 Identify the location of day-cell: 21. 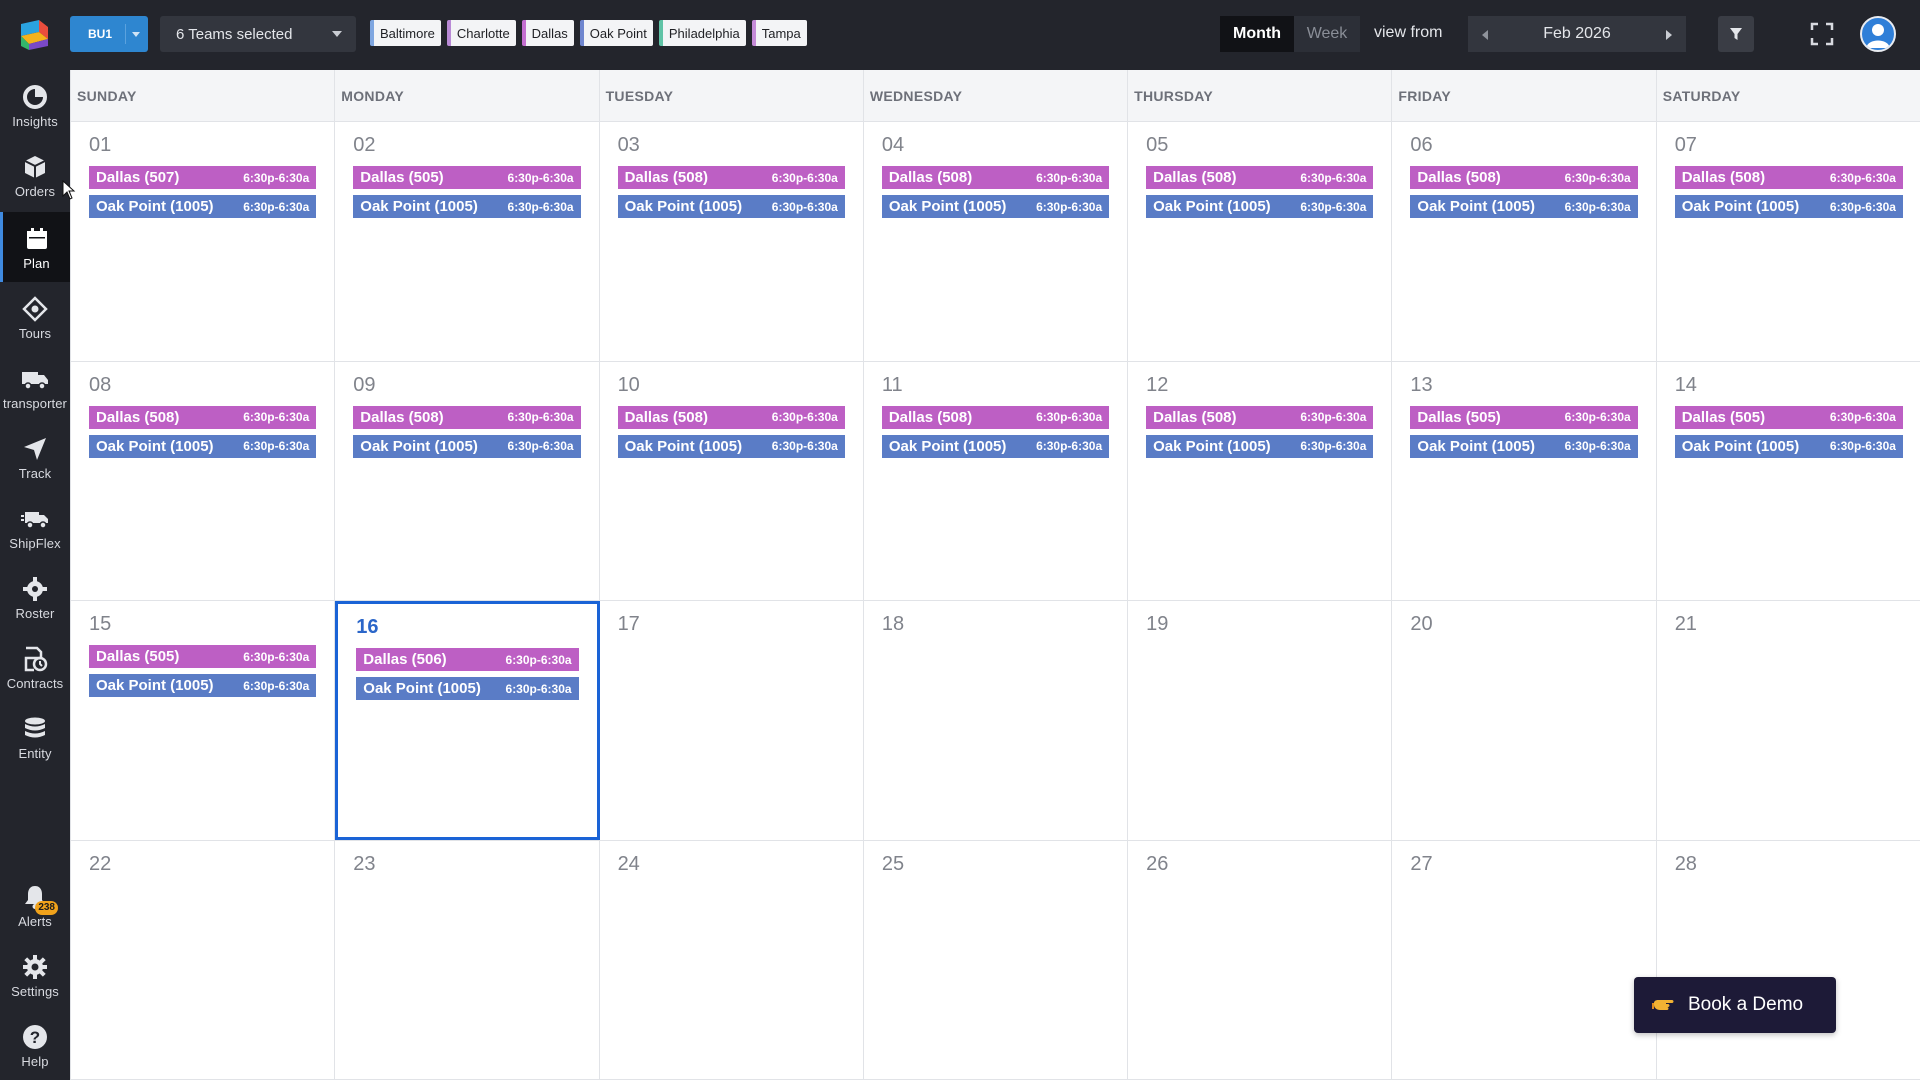
(1788, 720).